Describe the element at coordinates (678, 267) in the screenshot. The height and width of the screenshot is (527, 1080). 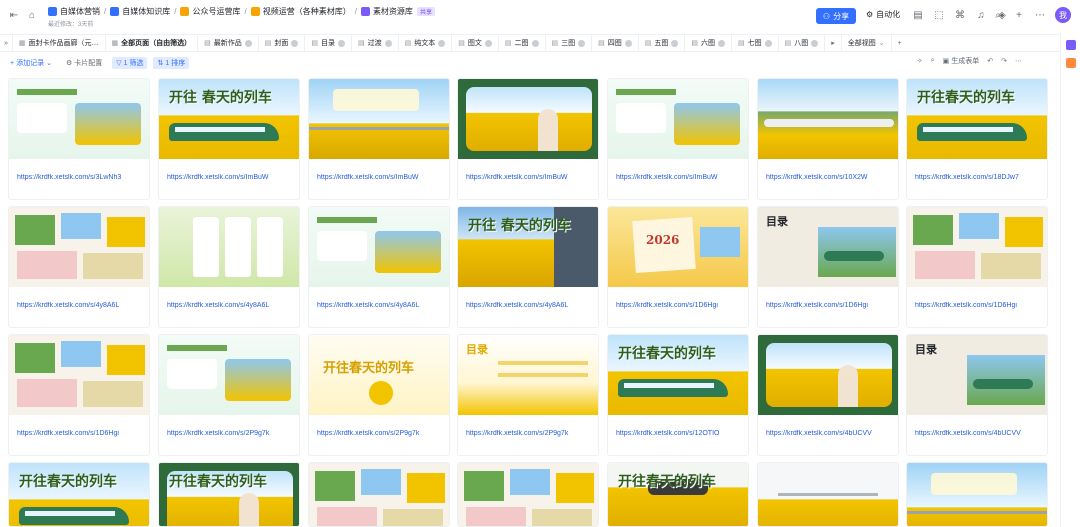
I see `gallery-card: 2026 https://krdfk.xetslk.com/s/1D6Hgi` at that location.